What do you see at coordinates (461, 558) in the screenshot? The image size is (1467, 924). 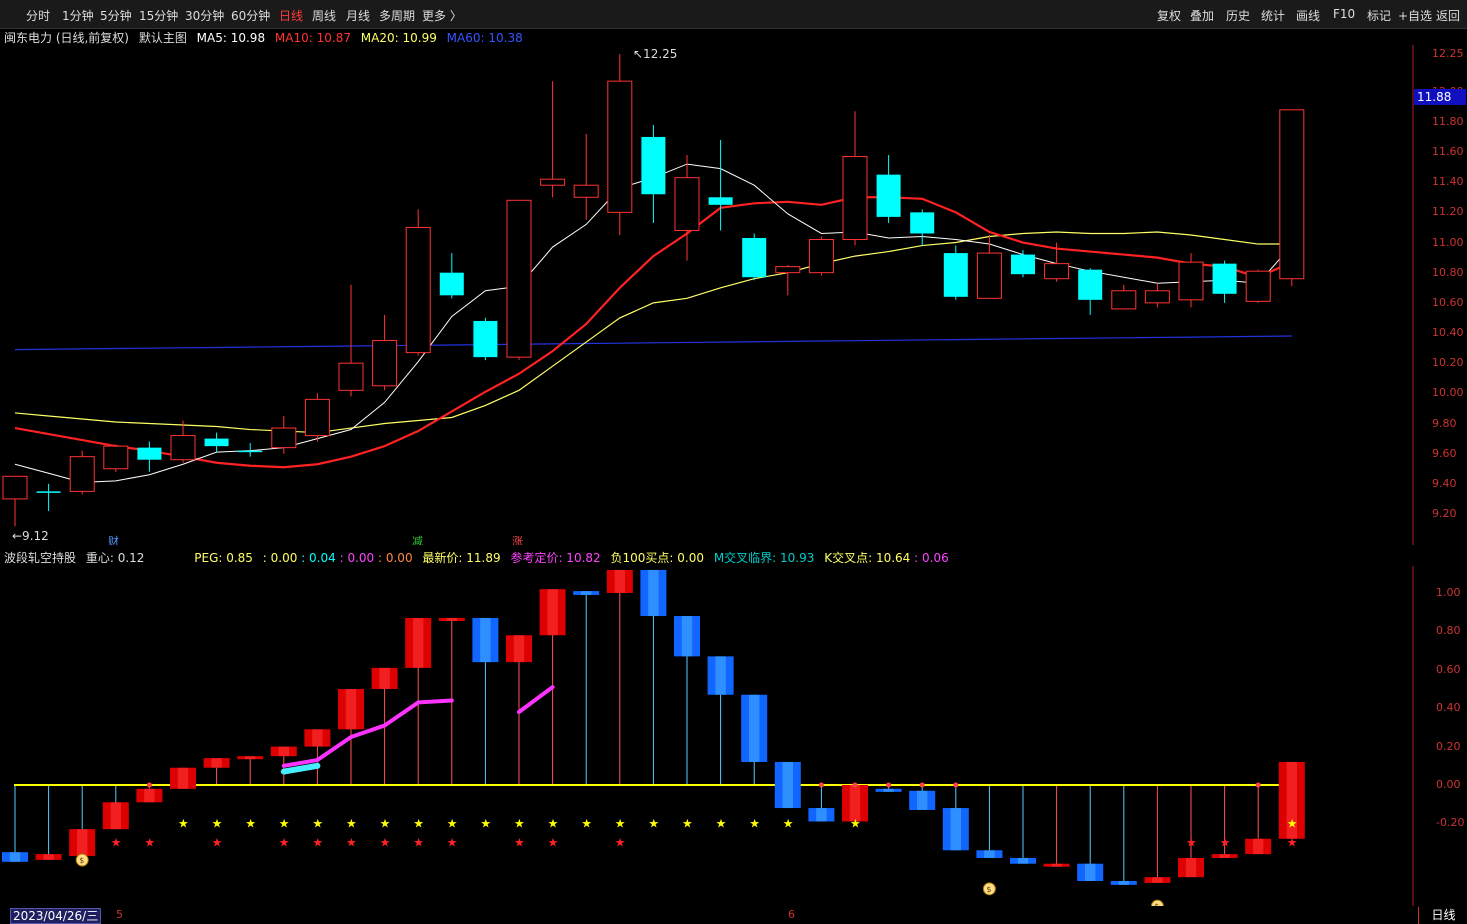 I see `indicator-latest: 最新价: 11.89` at bounding box center [461, 558].